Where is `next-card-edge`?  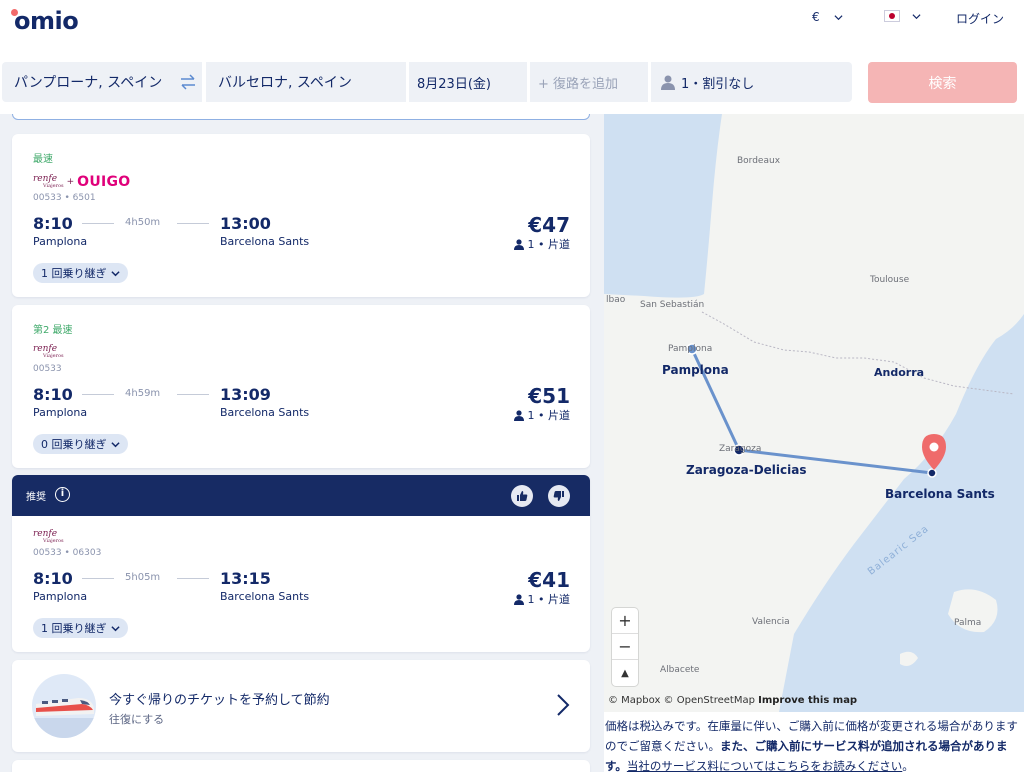
next-card-edge is located at coordinates (301, 766).